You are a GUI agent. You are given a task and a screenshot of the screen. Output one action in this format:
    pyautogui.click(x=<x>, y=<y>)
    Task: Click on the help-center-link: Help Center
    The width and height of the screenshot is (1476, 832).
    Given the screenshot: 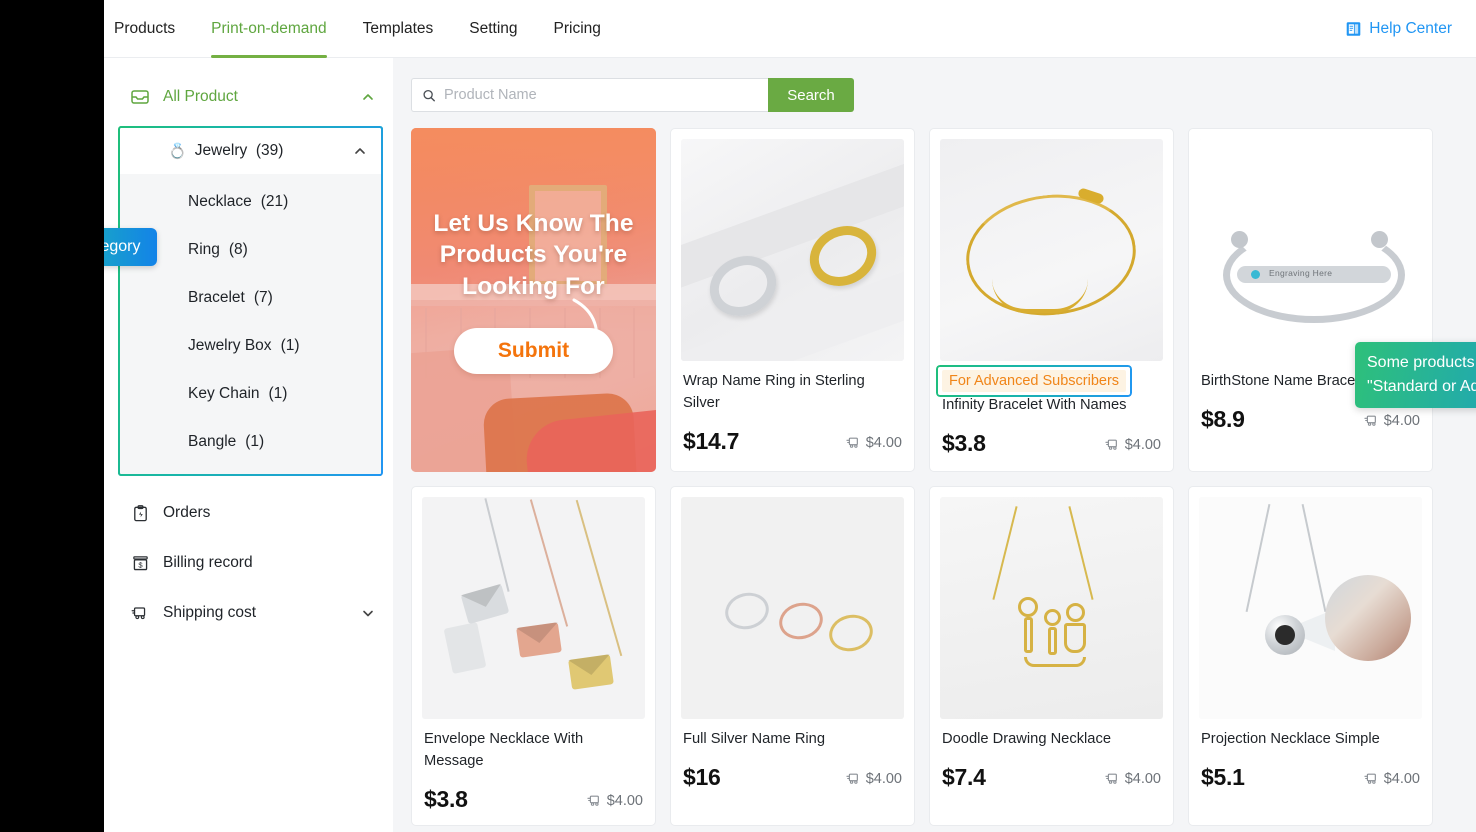 What is the action you would take?
    pyautogui.click(x=1398, y=29)
    